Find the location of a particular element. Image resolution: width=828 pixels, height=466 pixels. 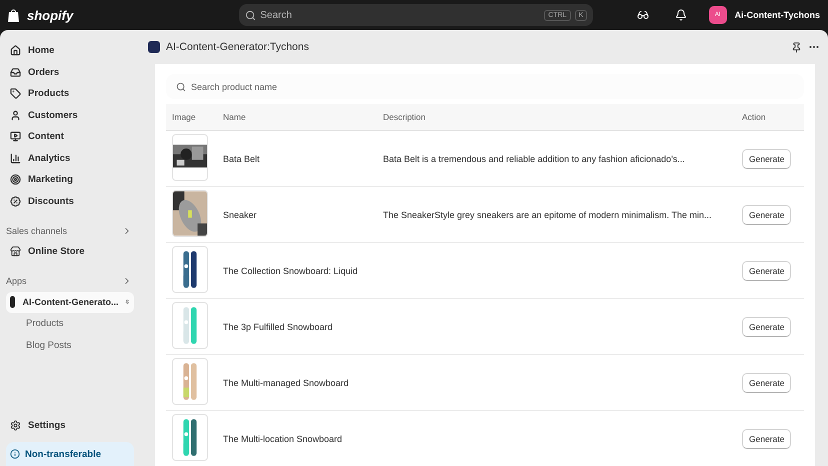

sidebar-item: Content is located at coordinates (70, 137).